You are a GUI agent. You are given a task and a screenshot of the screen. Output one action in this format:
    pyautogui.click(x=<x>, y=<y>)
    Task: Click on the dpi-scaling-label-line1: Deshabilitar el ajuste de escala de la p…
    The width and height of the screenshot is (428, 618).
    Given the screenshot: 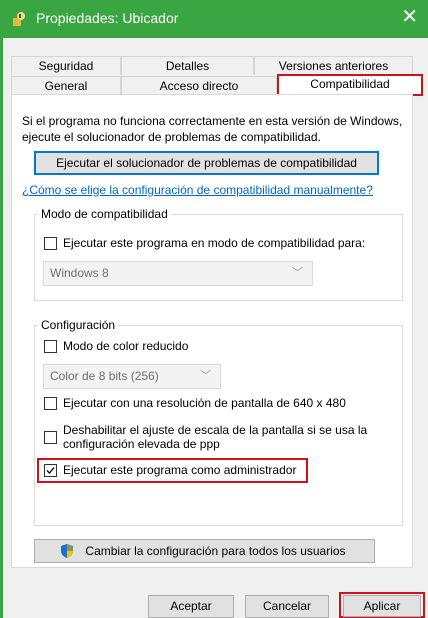 What is the action you would take?
    pyautogui.click(x=215, y=430)
    